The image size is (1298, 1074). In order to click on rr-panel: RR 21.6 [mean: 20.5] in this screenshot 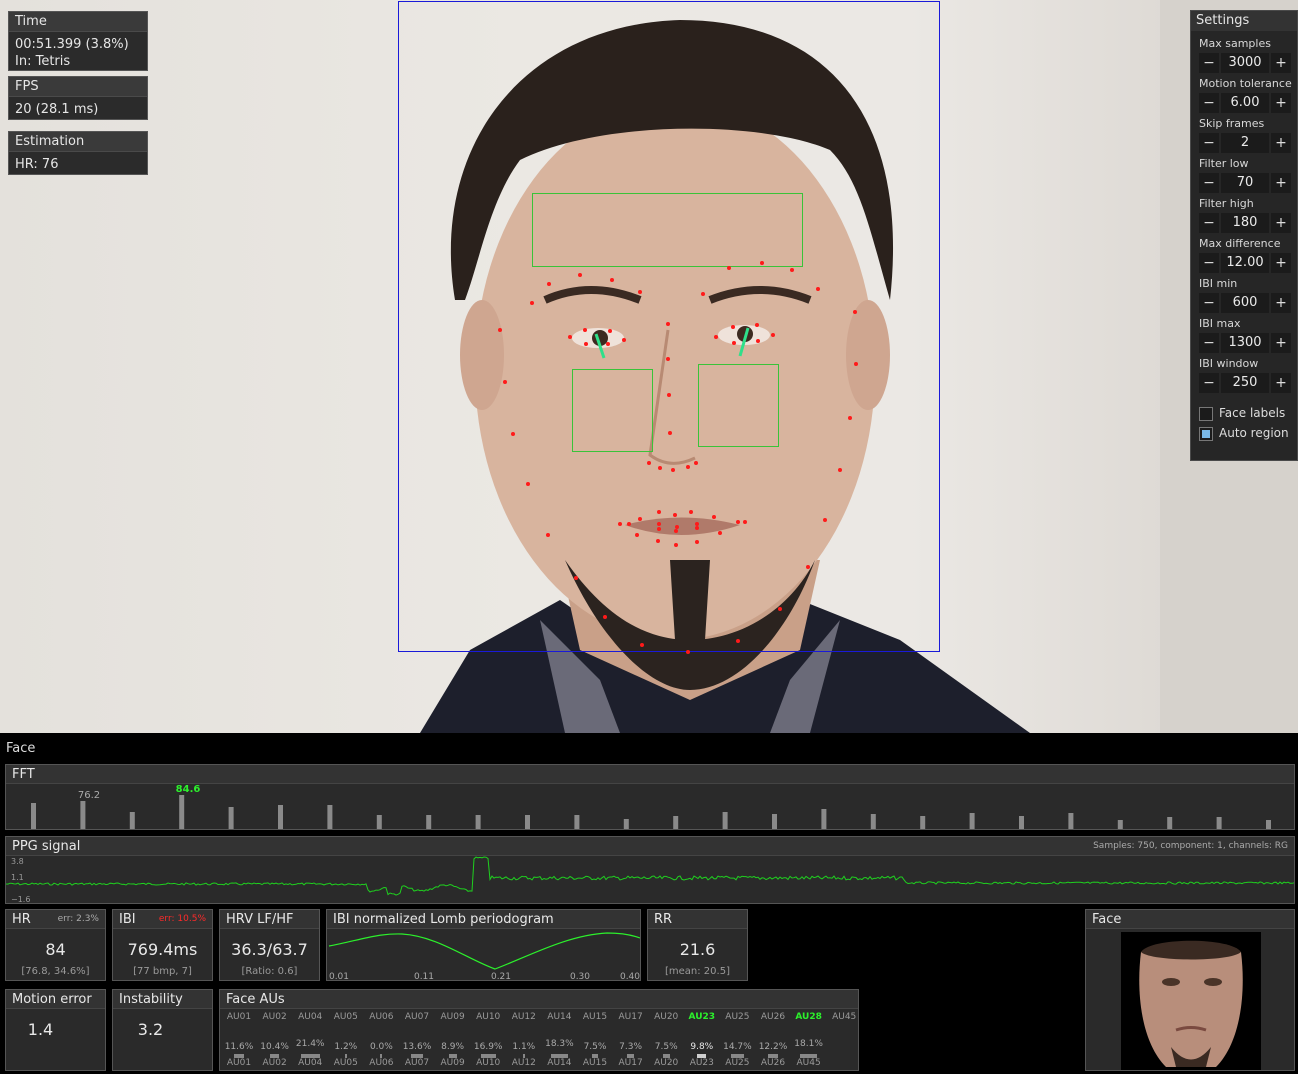, I will do `click(697, 945)`.